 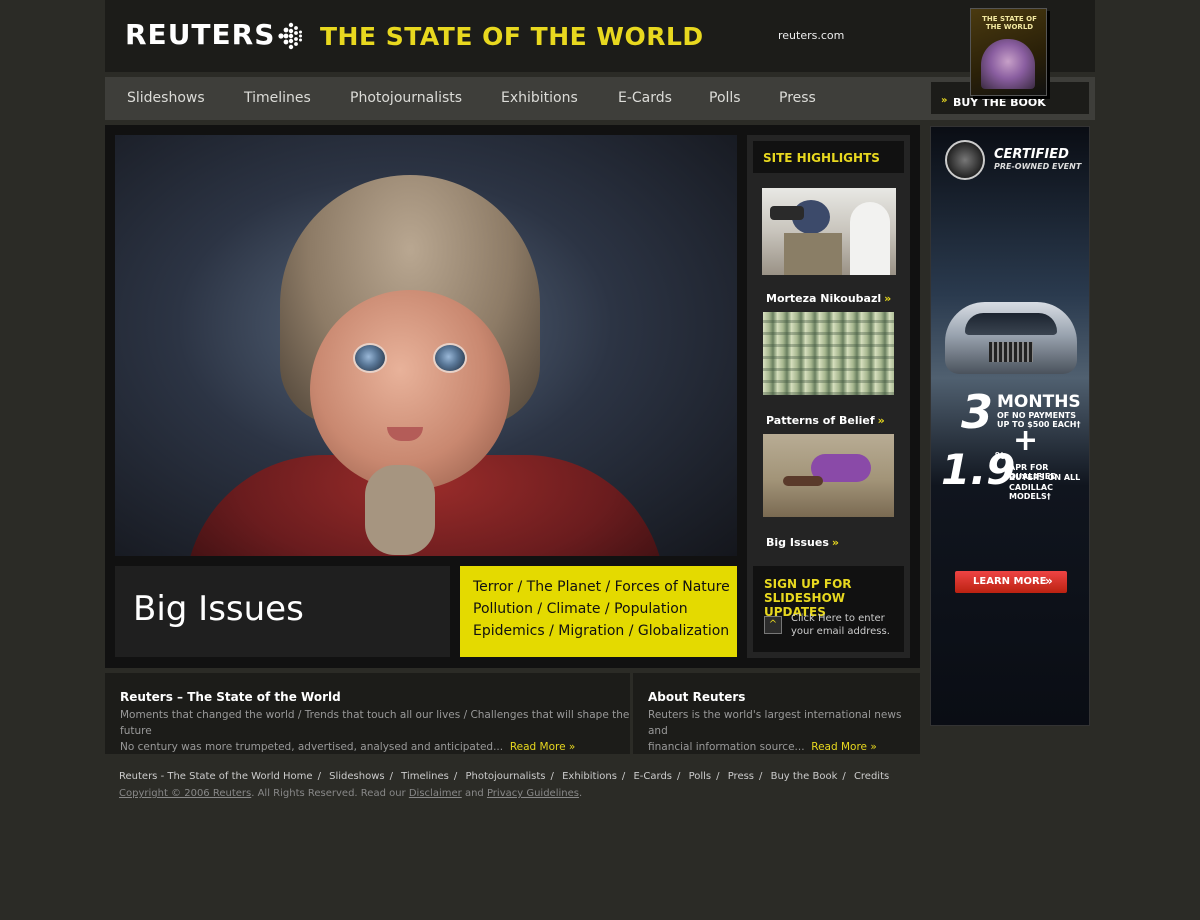 I want to click on copyright-link: Copyright © 2006 Reuters, so click(x=185, y=793).